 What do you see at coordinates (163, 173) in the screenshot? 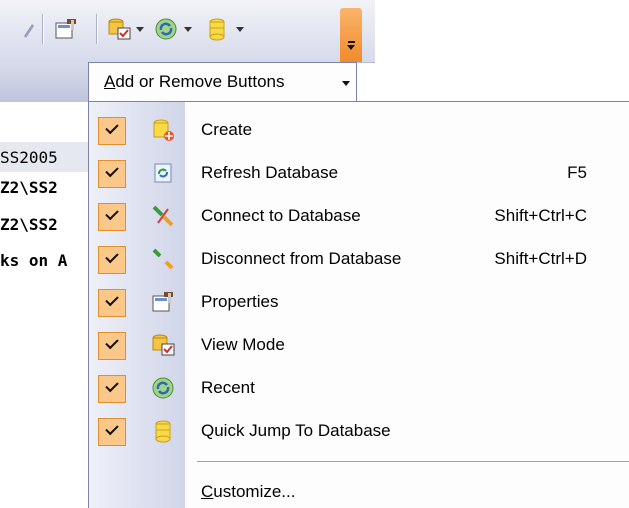
I see `refresh-icon` at bounding box center [163, 173].